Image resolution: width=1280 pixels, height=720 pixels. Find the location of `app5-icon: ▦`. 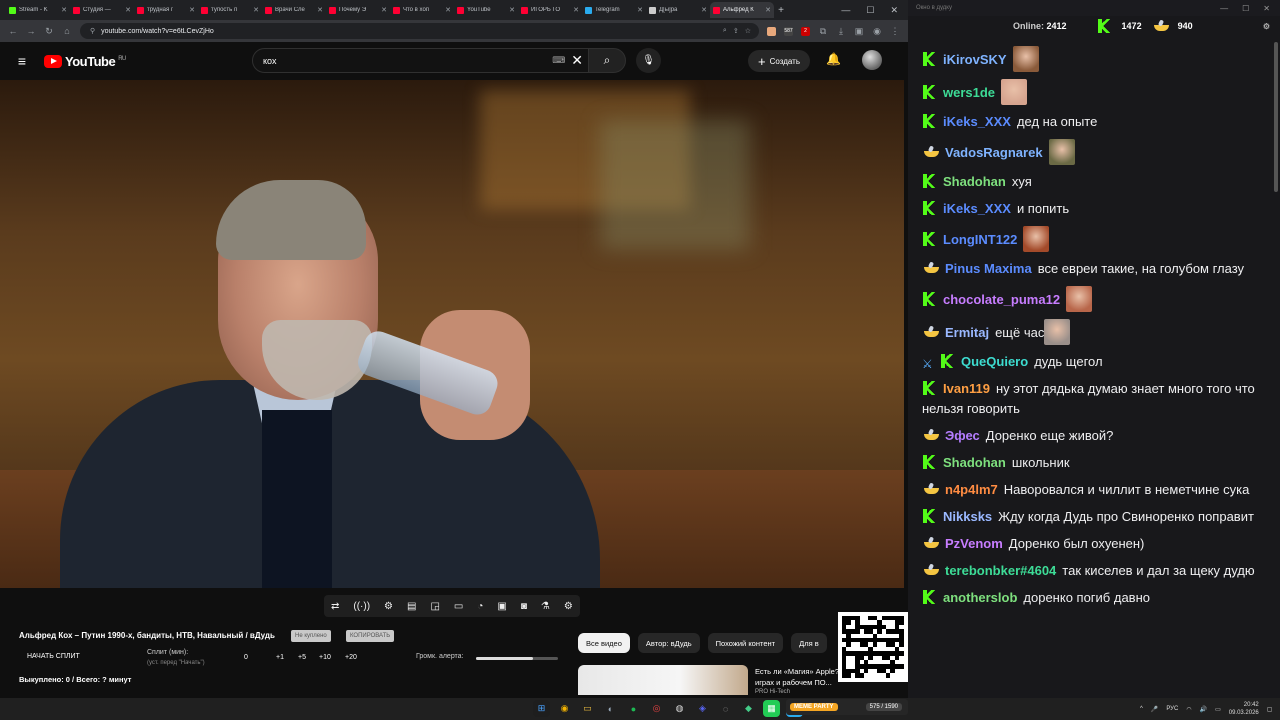

app5-icon: ▦ is located at coordinates (771, 708).